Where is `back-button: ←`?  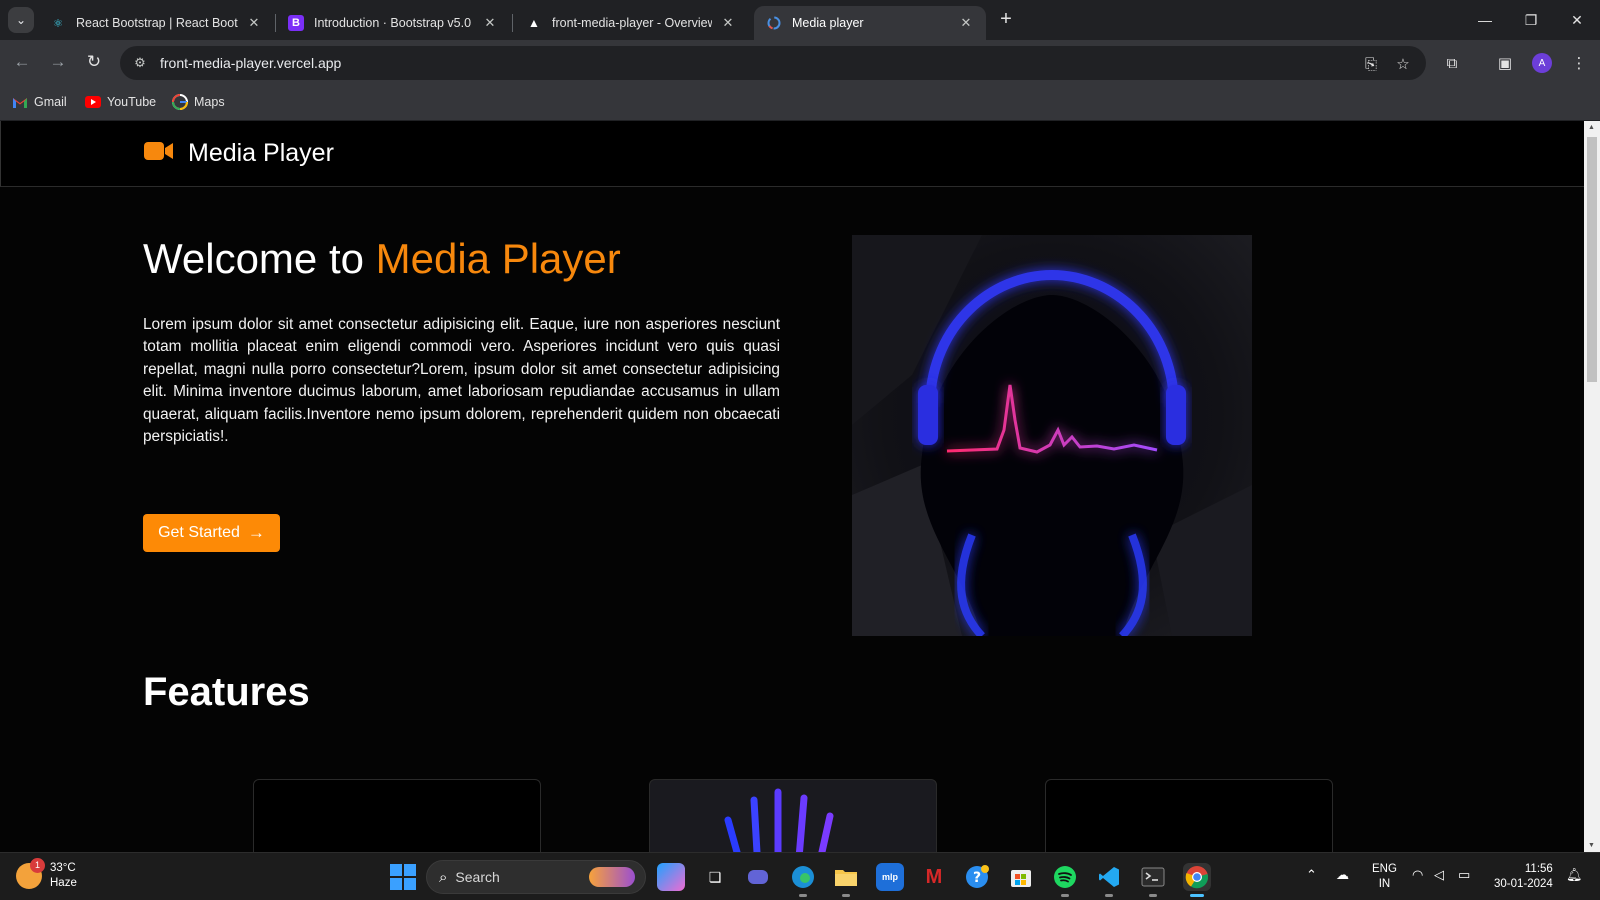 back-button: ← is located at coordinates (22, 62).